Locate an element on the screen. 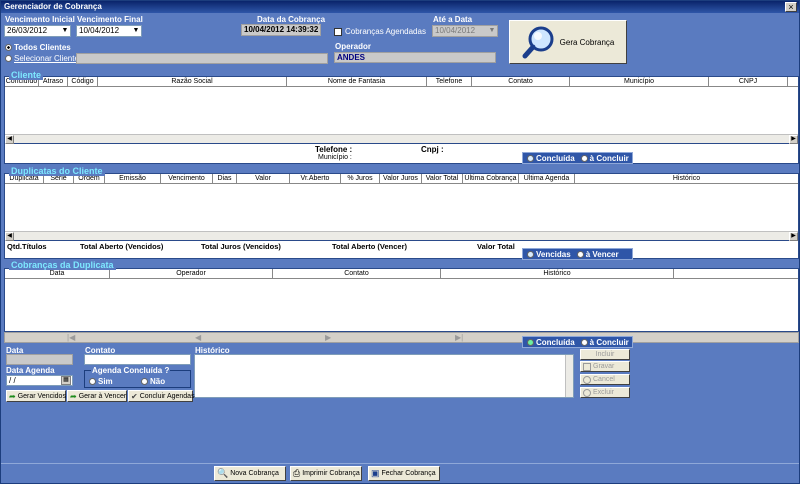 The width and height of the screenshot is (800, 484). tab-a-vencer-label: à Vencer is located at coordinates (602, 254).